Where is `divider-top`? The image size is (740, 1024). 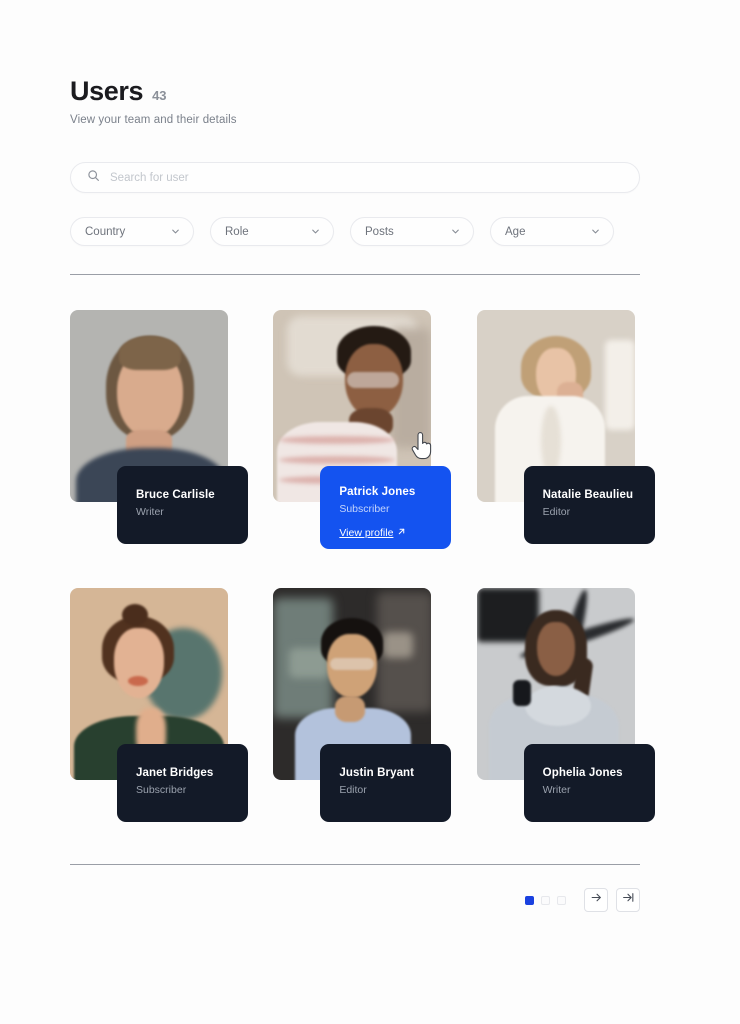
divider-top is located at coordinates (355, 274).